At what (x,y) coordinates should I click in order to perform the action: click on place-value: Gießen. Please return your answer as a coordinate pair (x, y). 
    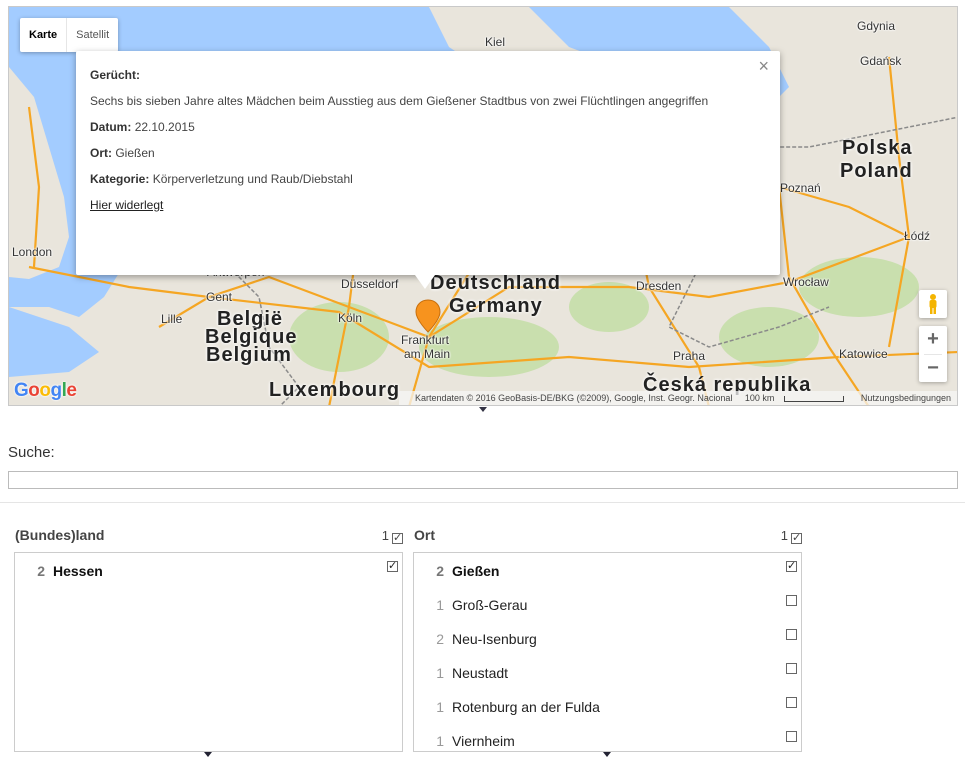
    Looking at the image, I should click on (135, 153).